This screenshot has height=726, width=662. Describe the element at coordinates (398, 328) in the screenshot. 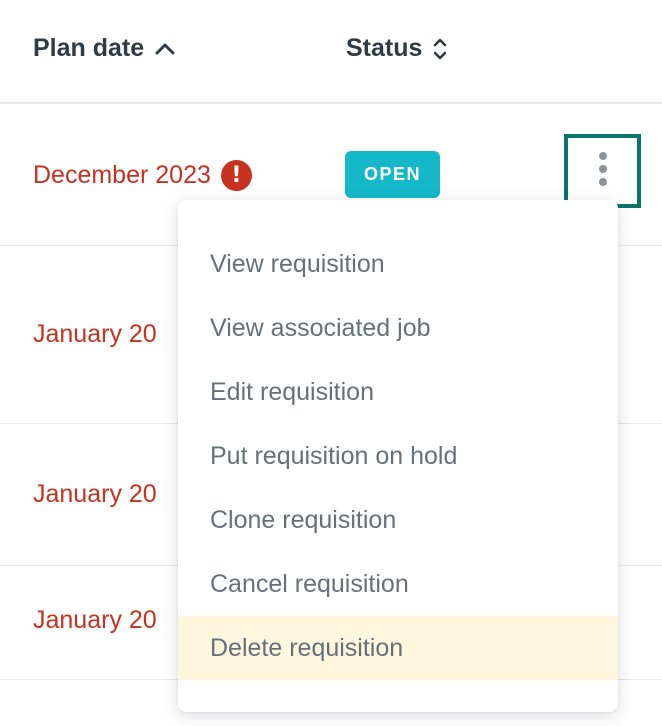

I see `menu-item-view-associated-job: View associated job` at that location.